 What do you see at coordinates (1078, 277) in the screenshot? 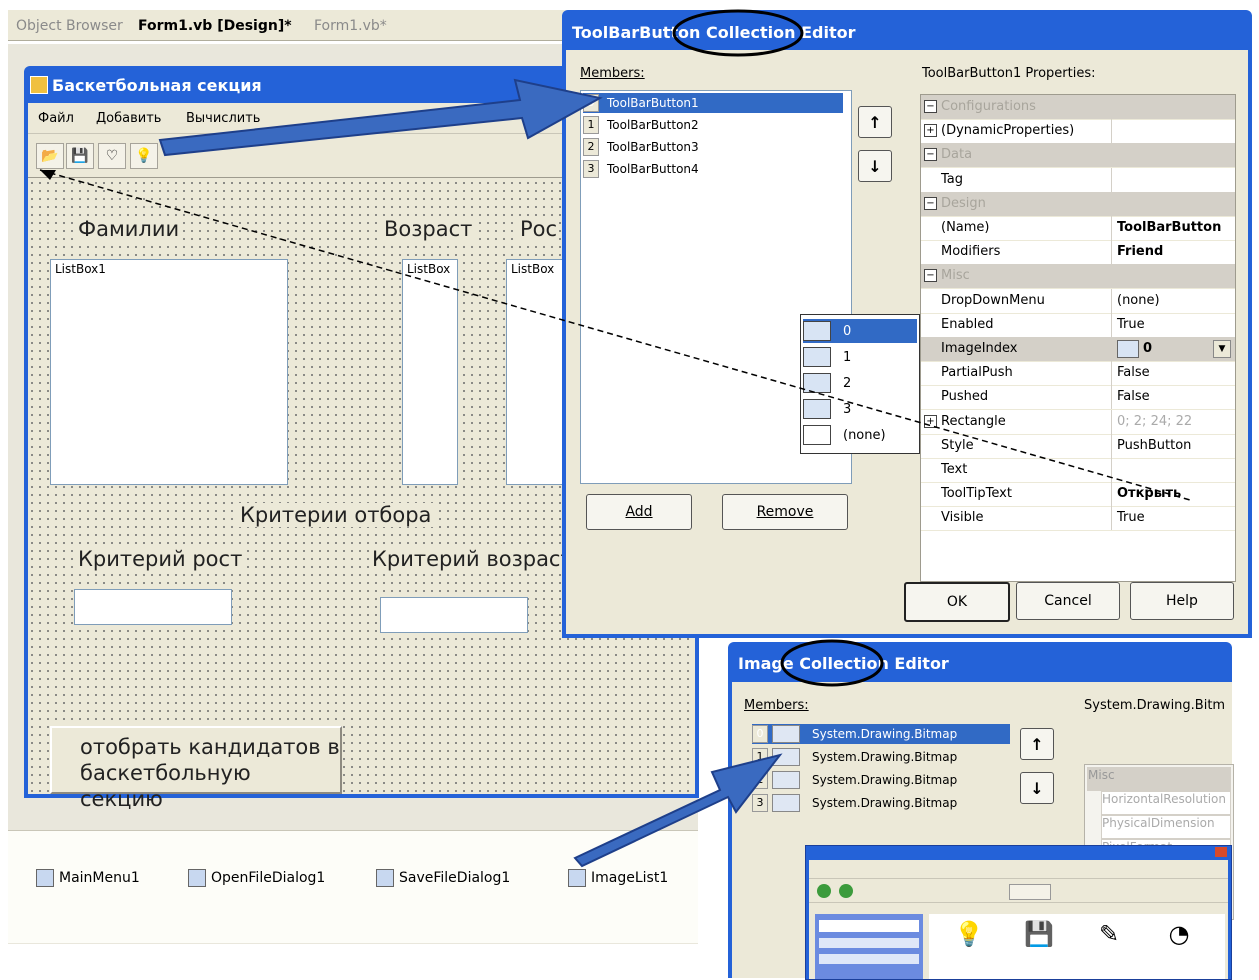
I see `property-category: − Misc` at bounding box center [1078, 277].